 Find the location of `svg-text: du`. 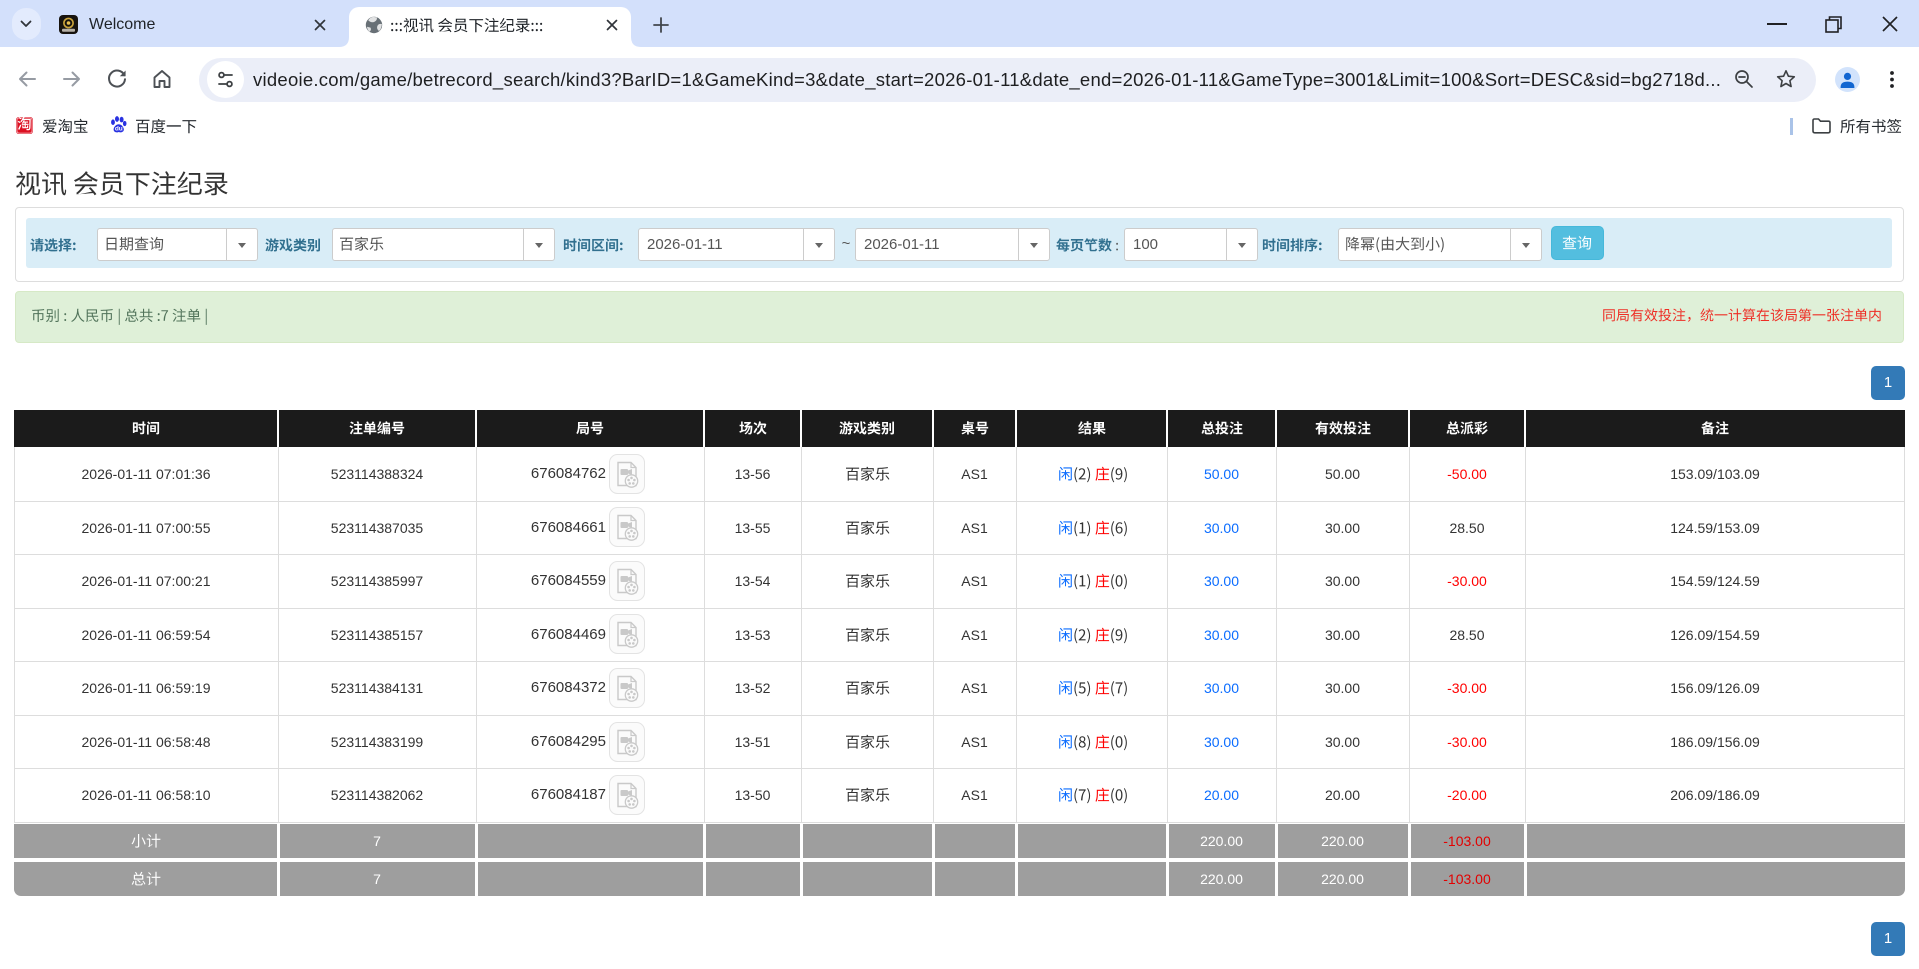

svg-text: du is located at coordinates (119, 129).